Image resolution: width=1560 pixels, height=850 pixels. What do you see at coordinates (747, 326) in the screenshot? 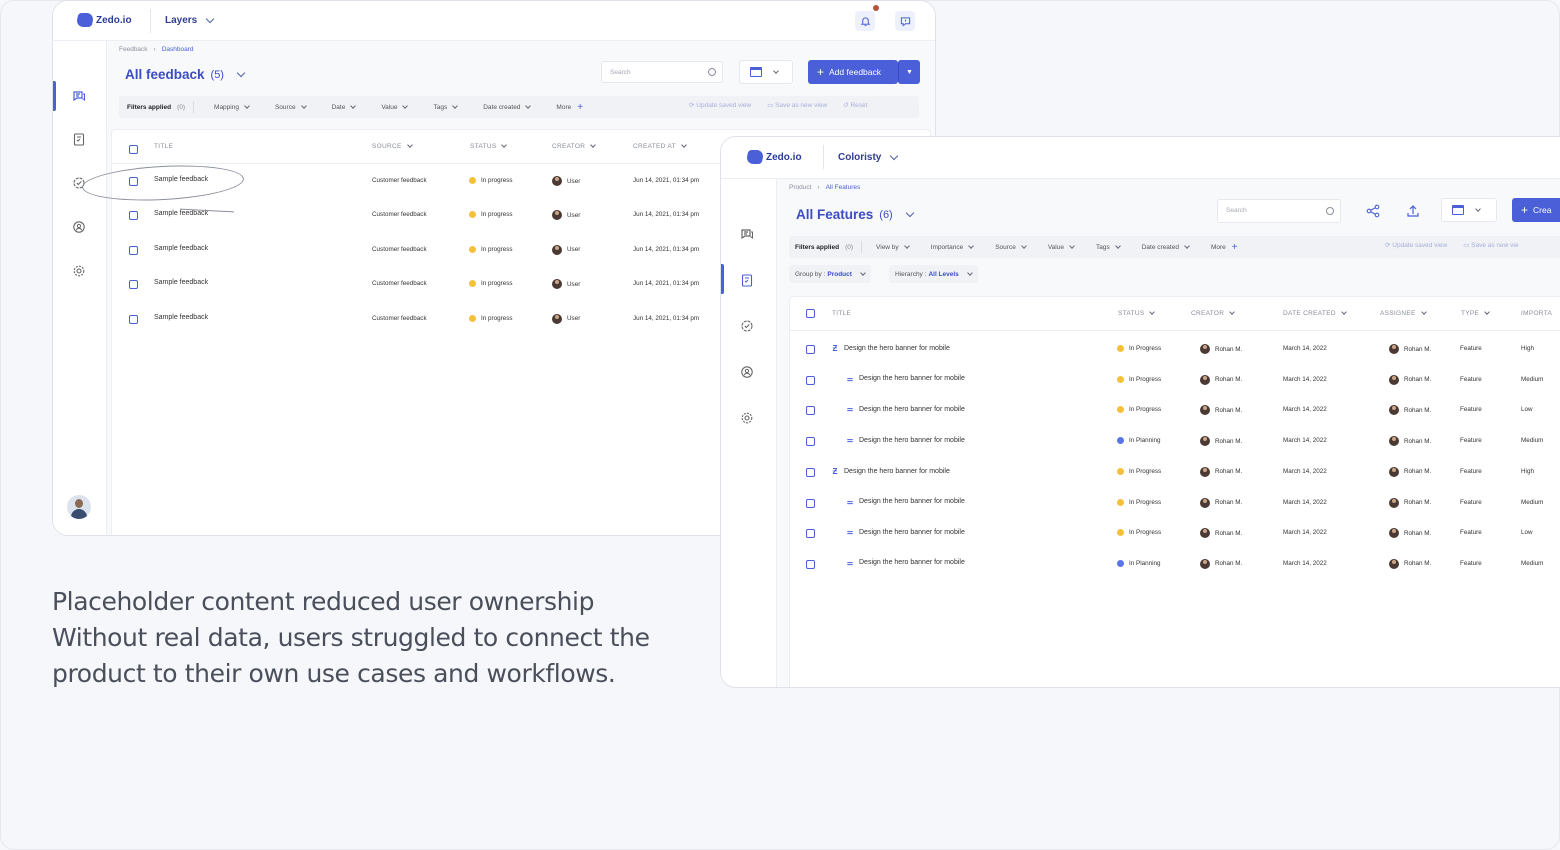
I see `sidebar-item-releases` at bounding box center [747, 326].